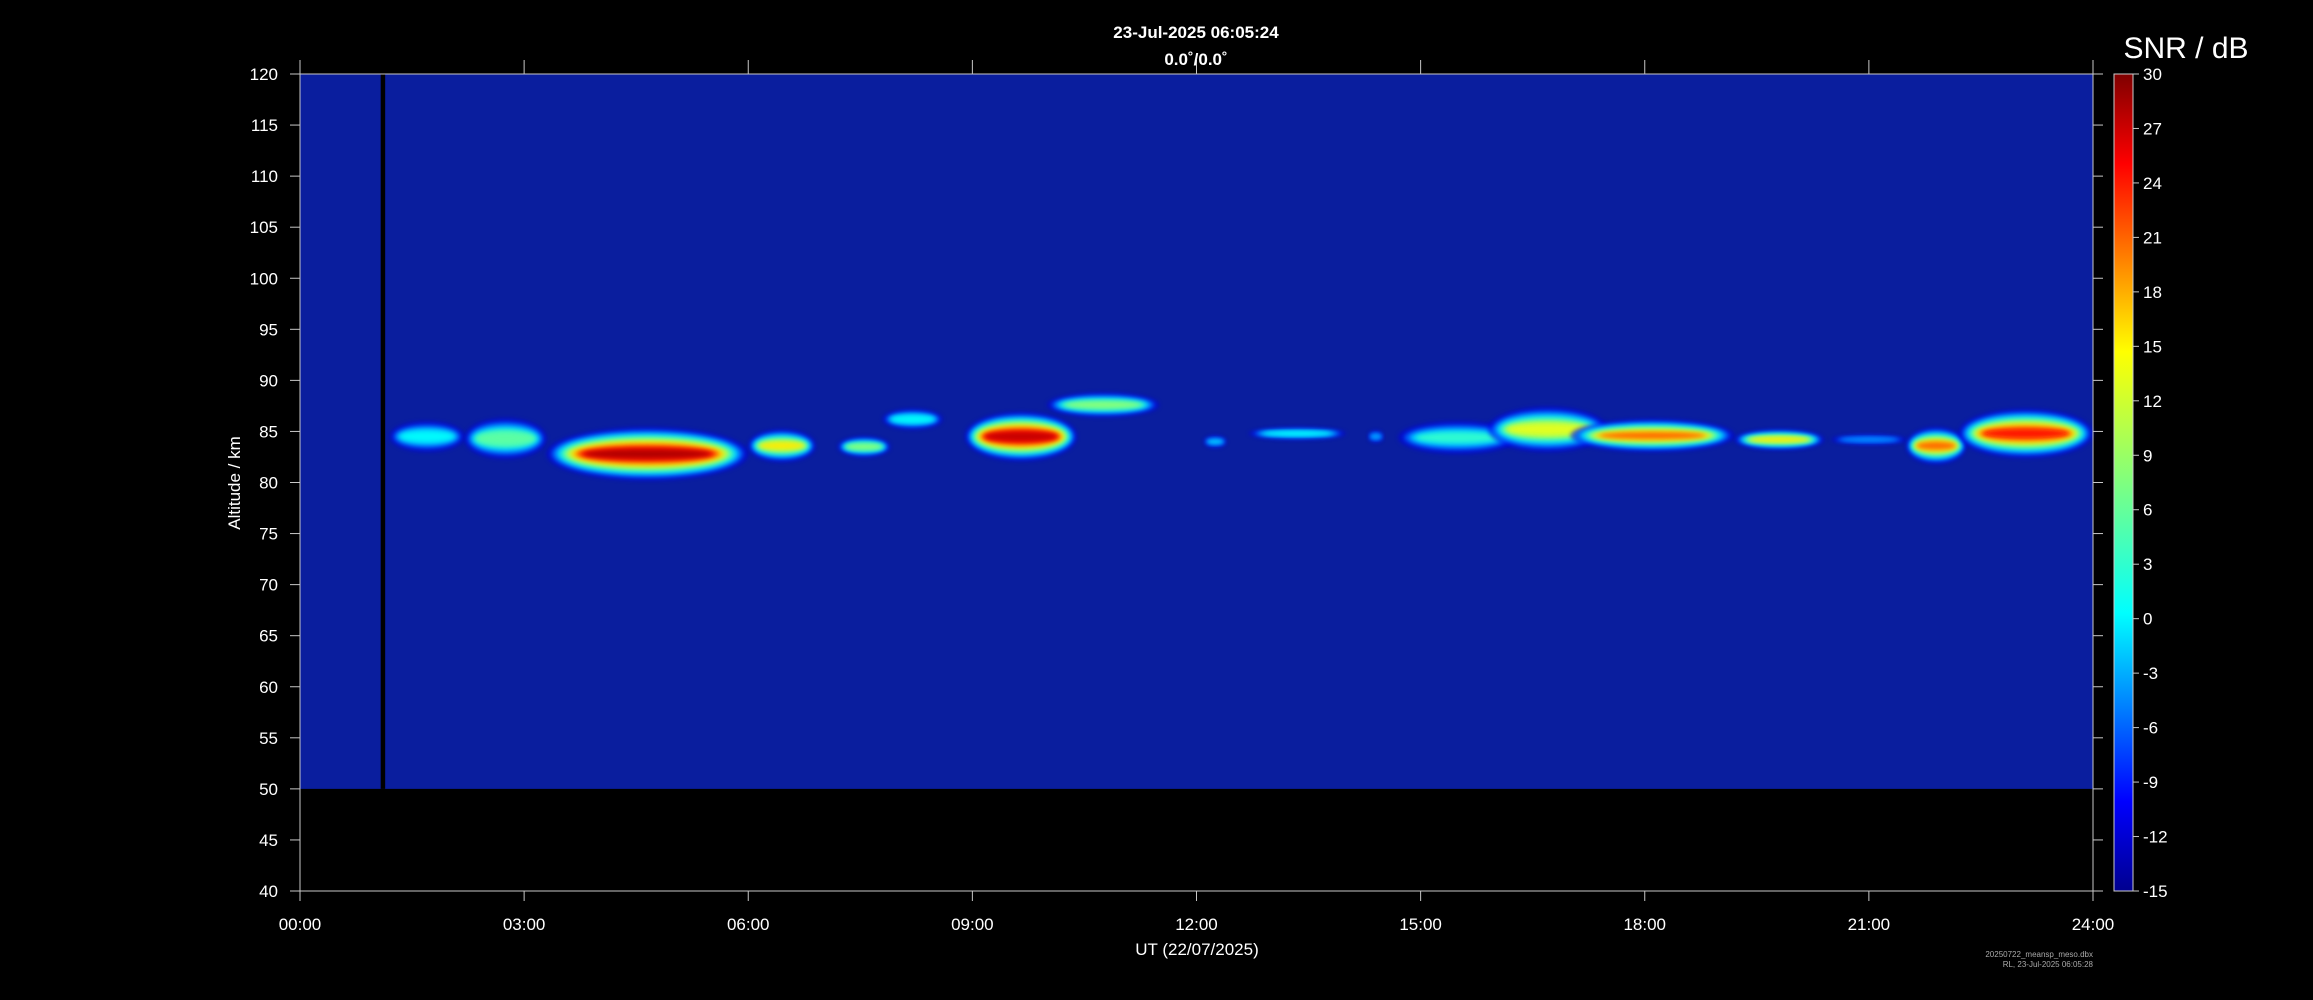 This screenshot has height=1000, width=2313. What do you see at coordinates (2147, 564) in the screenshot?
I see `colorbar-tick-label: 3` at bounding box center [2147, 564].